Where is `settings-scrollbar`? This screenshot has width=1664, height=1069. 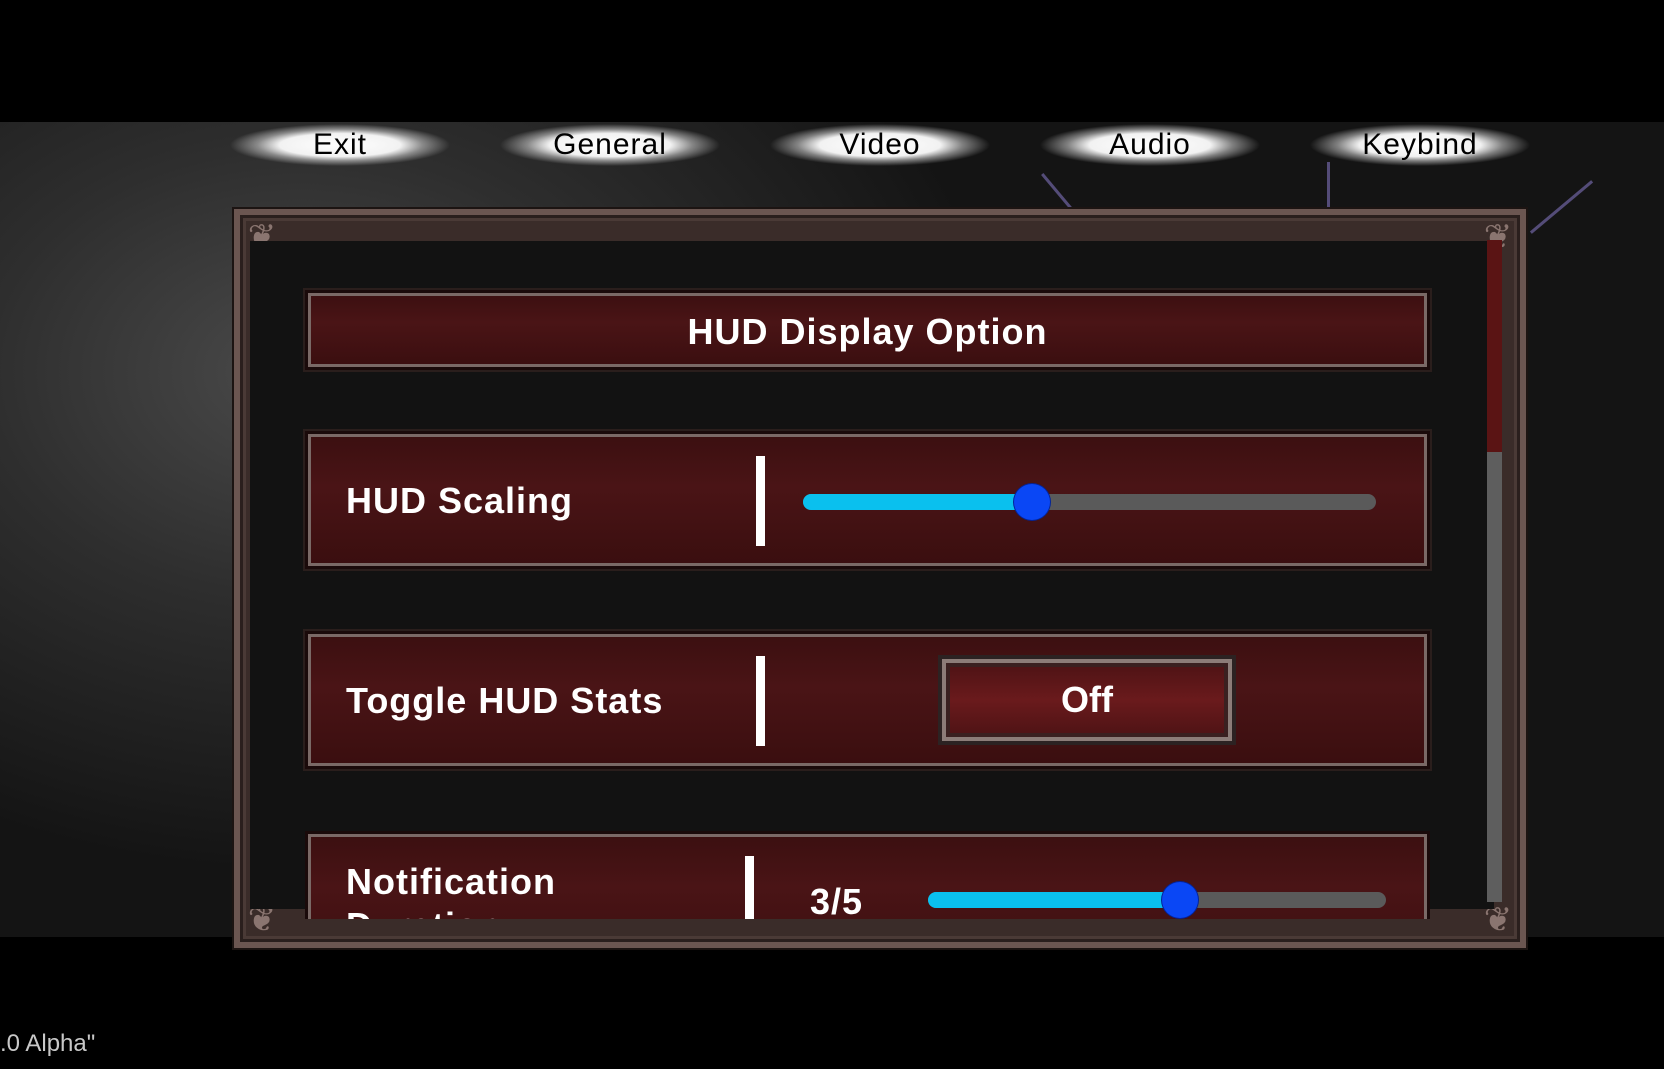 settings-scrollbar is located at coordinates (1494, 571).